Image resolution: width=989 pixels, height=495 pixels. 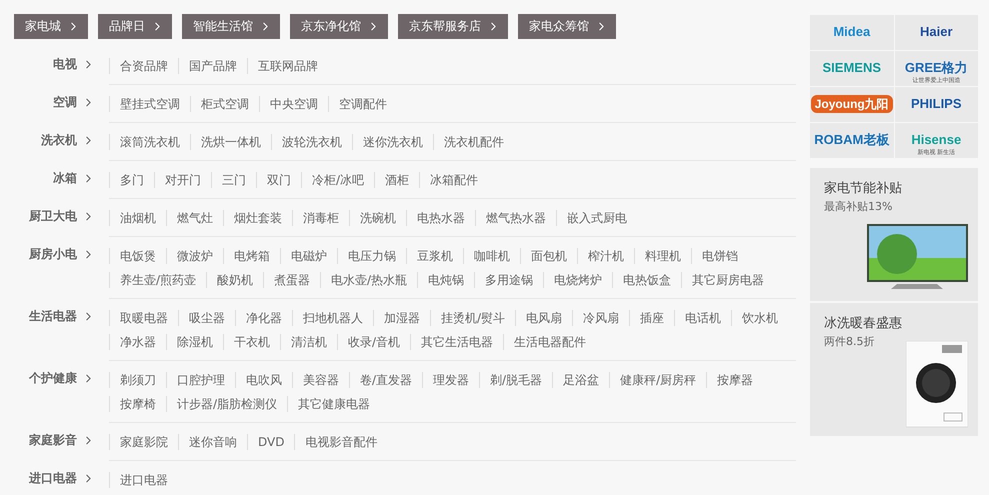 I want to click on category-link: 家电众筹馆, so click(x=567, y=26).